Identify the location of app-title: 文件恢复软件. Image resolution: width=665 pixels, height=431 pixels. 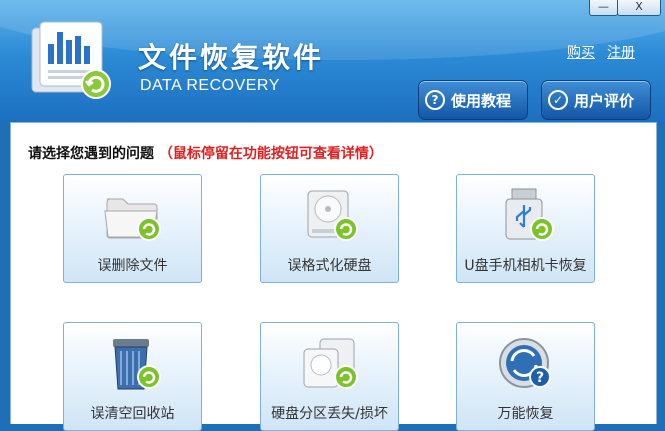
(231, 57).